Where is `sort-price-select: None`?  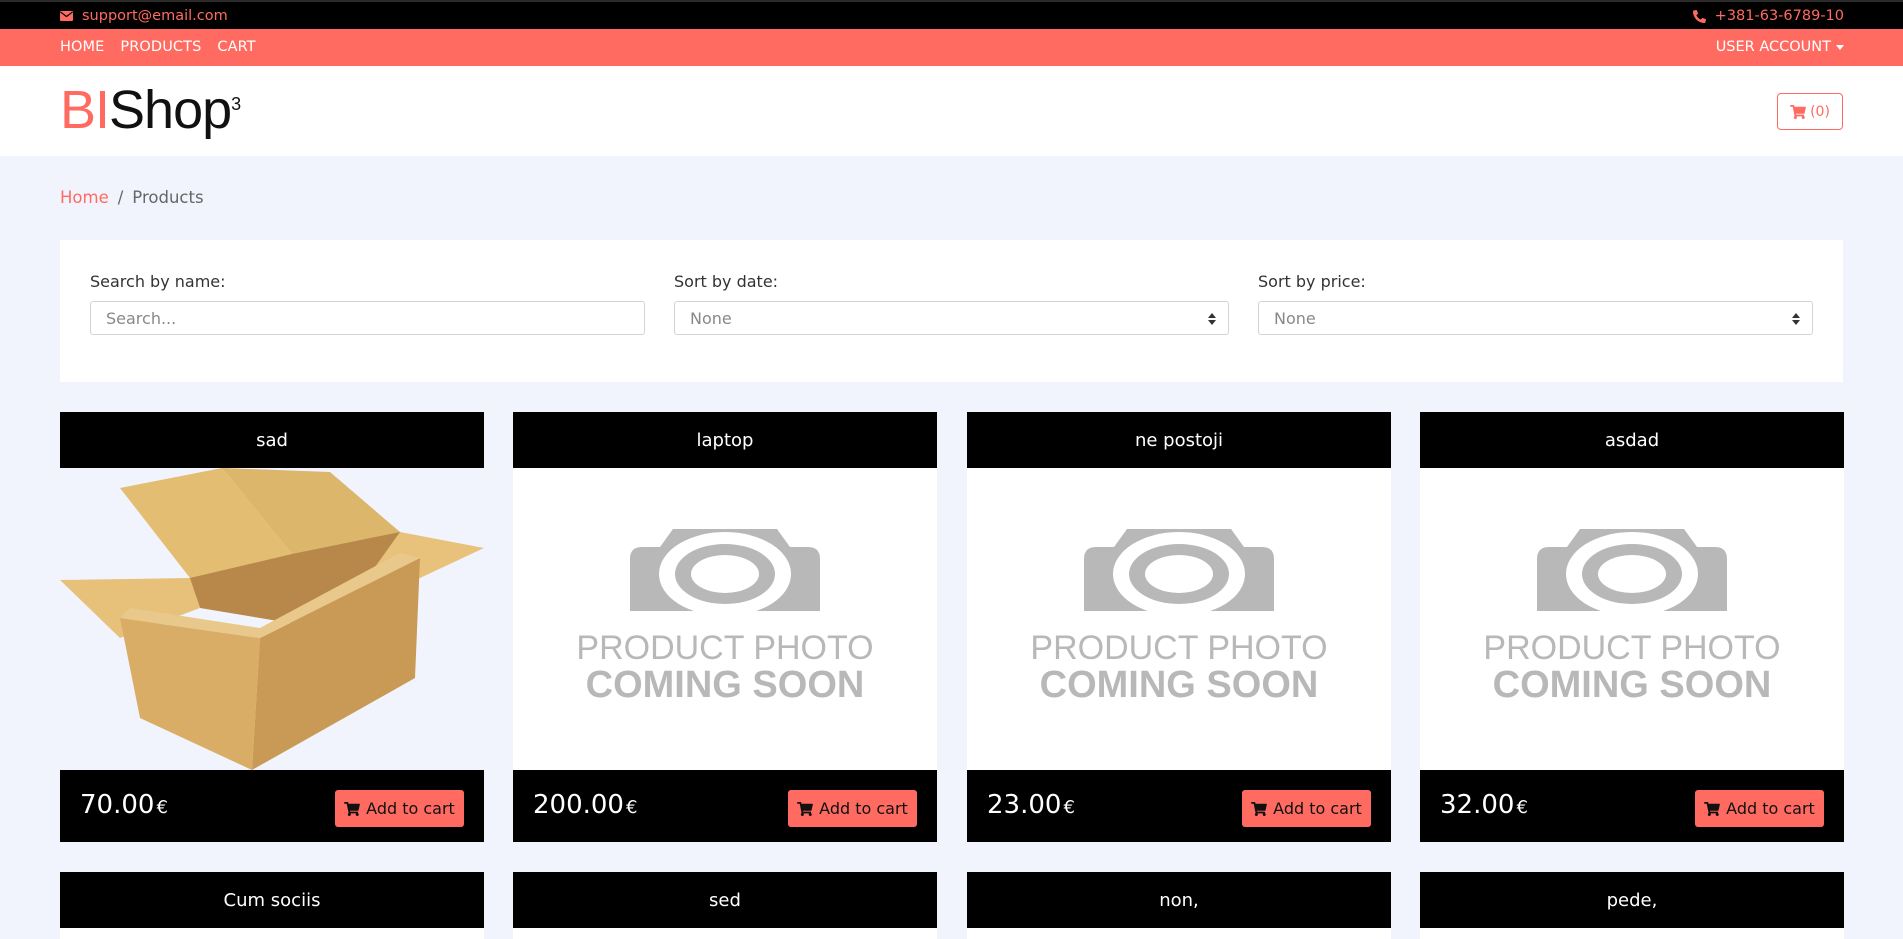
sort-price-select: None is located at coordinates (1535, 318).